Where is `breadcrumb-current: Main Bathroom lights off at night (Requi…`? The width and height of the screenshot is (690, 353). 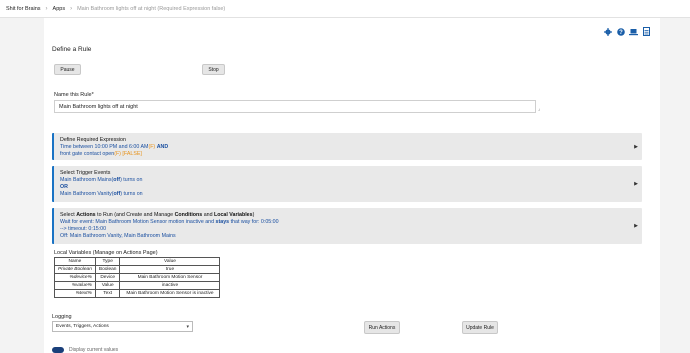
breadcrumb-current: Main Bathroom lights off at night (Requi… is located at coordinates (151, 8).